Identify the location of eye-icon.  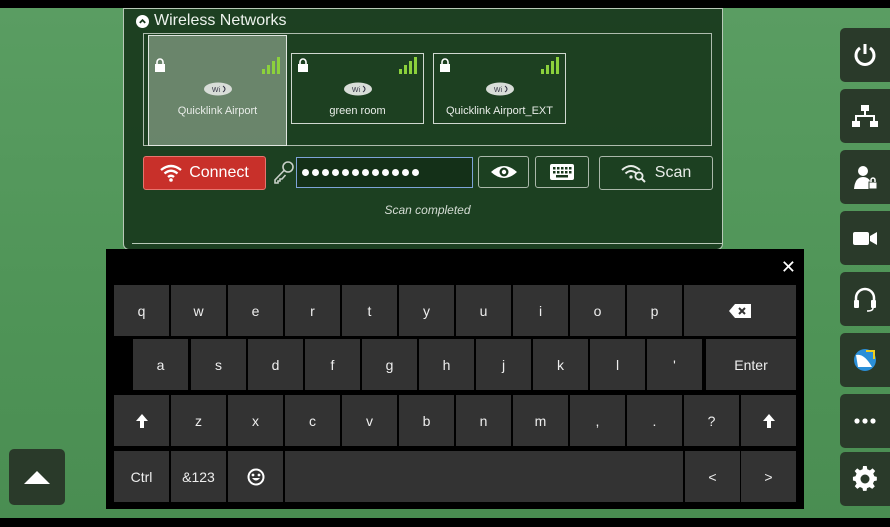
(503, 172).